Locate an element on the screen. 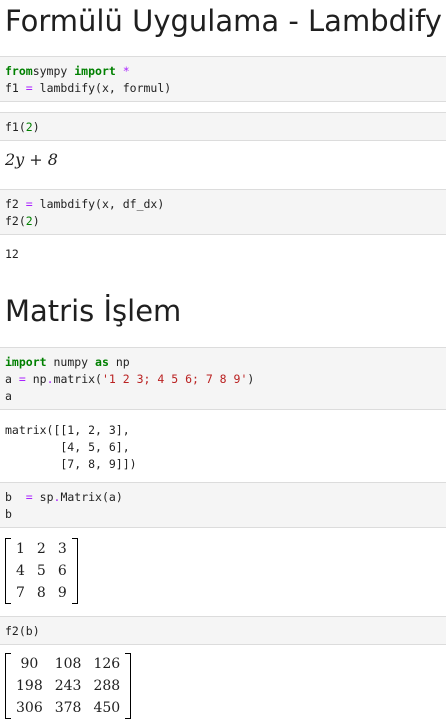 The width and height of the screenshot is (446, 724). code-token: . is located at coordinates (50, 379).